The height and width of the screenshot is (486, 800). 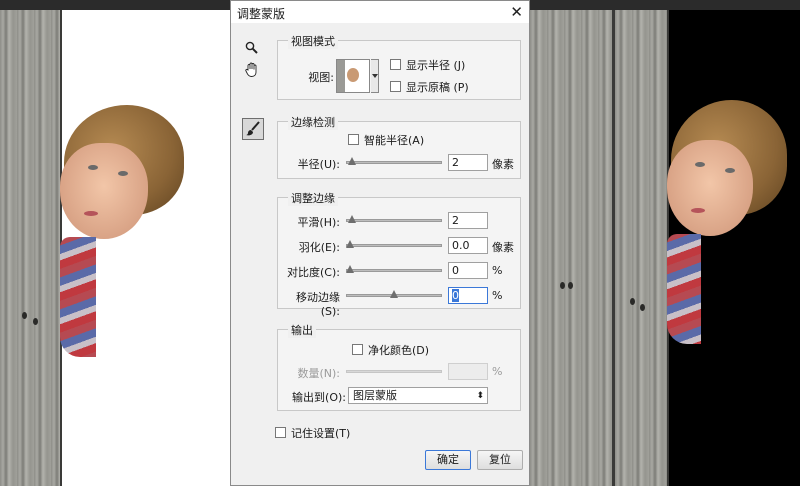 I want to click on feather-slider-track, so click(x=394, y=245).